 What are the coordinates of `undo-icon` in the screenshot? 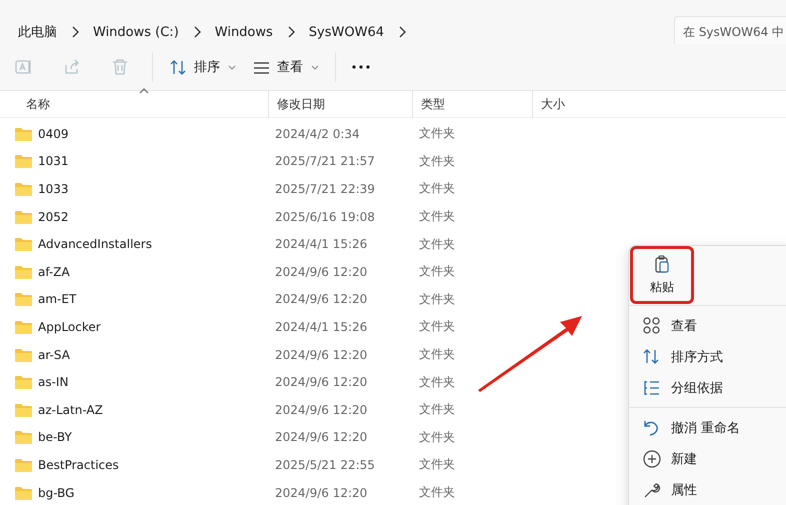 It's located at (651, 427).